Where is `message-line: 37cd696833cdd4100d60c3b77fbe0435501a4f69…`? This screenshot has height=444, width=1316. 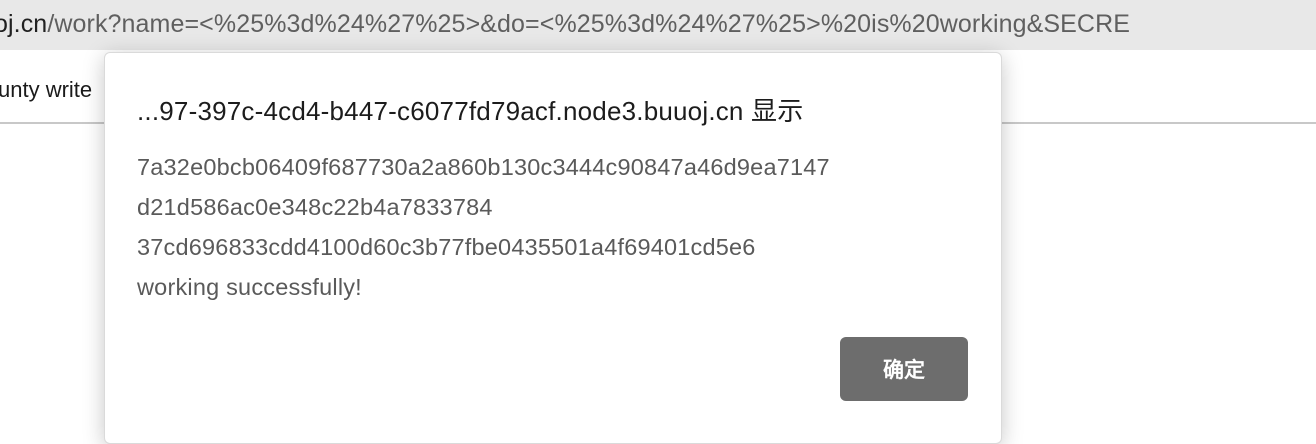
message-line: 37cd696833cdd4100d60c3b77fbe0435501a4f69… is located at coordinates (446, 247).